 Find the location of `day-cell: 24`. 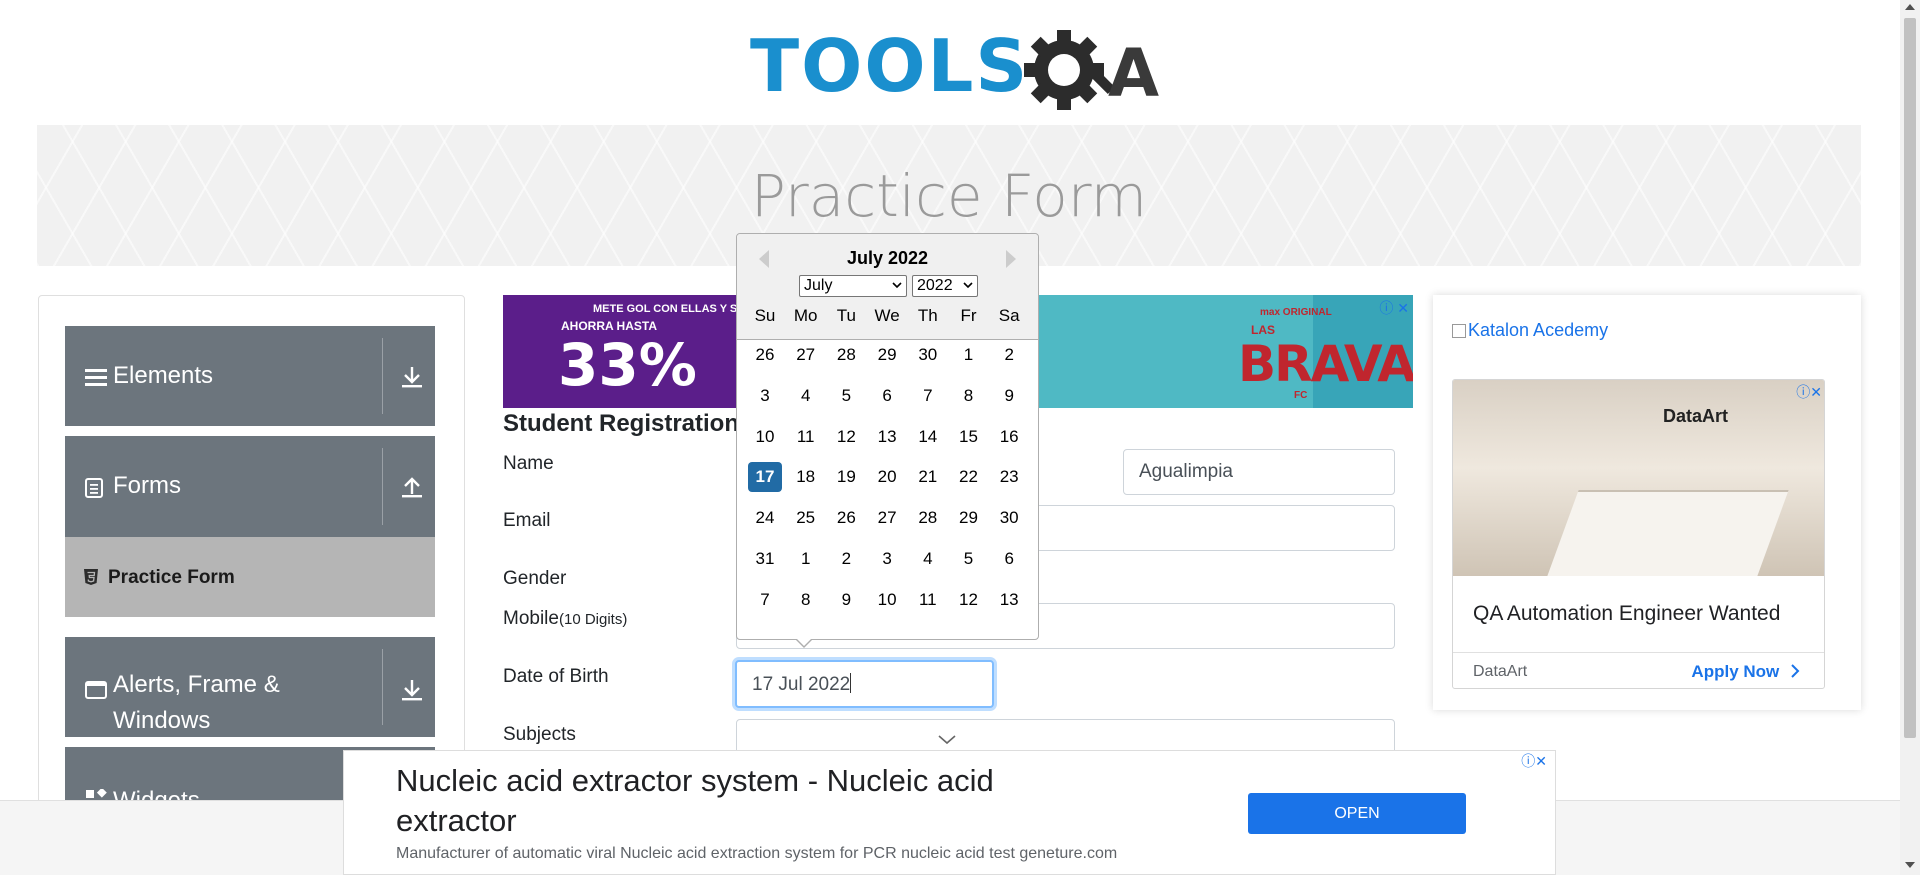

day-cell: 24 is located at coordinates (765, 518).